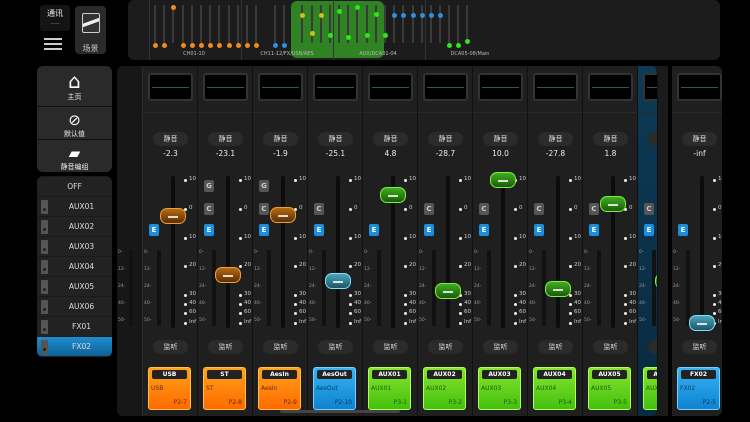 This screenshot has height=422, width=750. I want to click on fader-scale-label: 0, so click(521, 208).